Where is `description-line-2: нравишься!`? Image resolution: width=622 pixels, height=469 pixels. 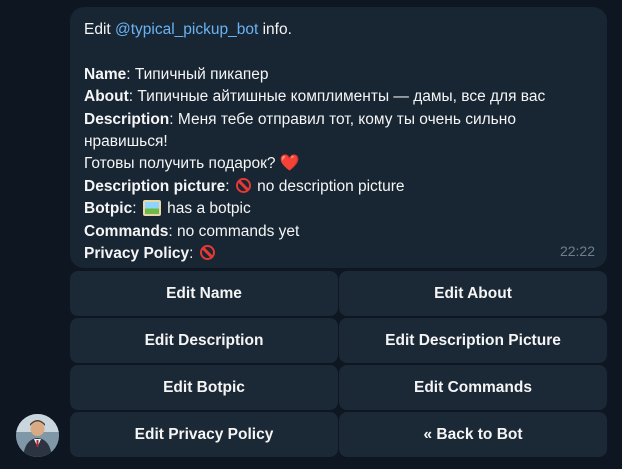
description-line-2: нравишься! is located at coordinates (338, 142).